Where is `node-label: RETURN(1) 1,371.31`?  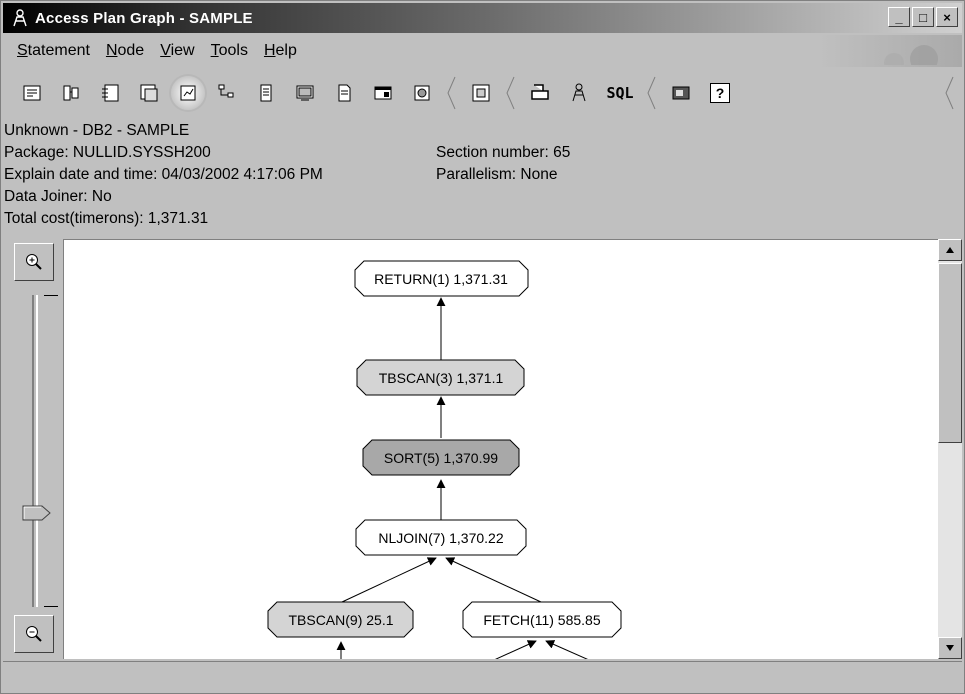 node-label: RETURN(1) 1,371.31 is located at coordinates (441, 279).